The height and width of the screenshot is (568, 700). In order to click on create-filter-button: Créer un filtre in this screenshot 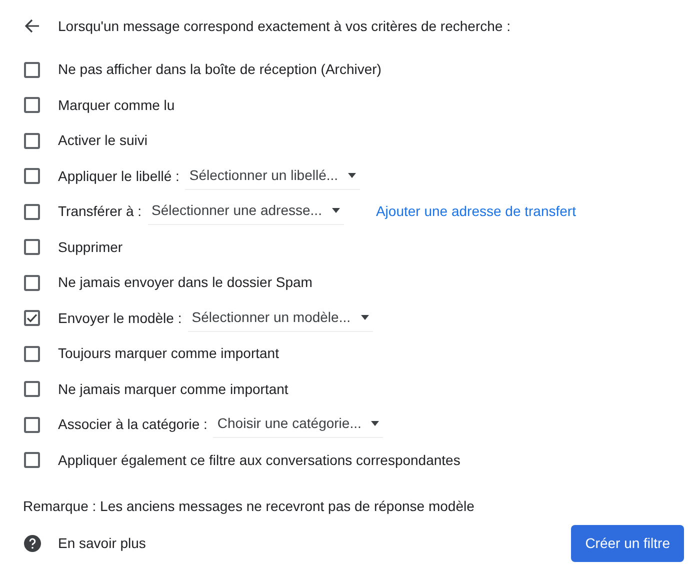, I will do `click(627, 543)`.